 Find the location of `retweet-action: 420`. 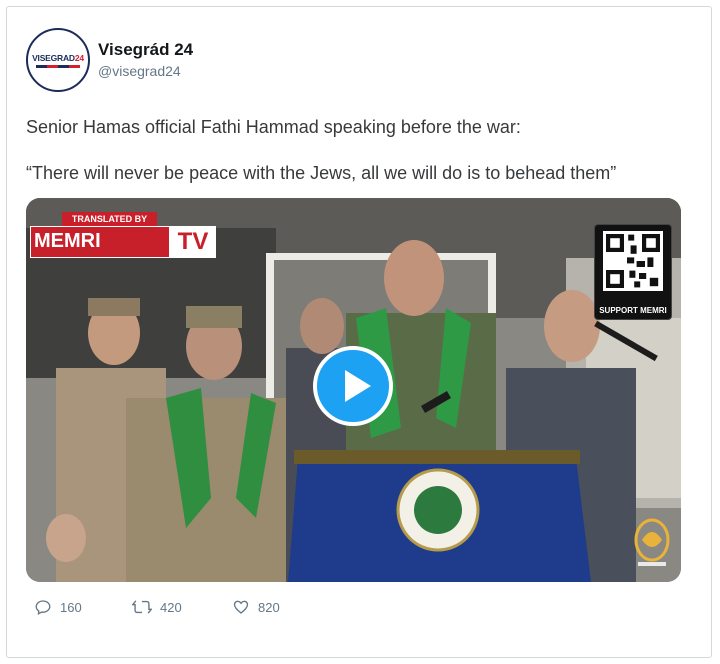

retweet-action: 420 is located at coordinates (157, 607).